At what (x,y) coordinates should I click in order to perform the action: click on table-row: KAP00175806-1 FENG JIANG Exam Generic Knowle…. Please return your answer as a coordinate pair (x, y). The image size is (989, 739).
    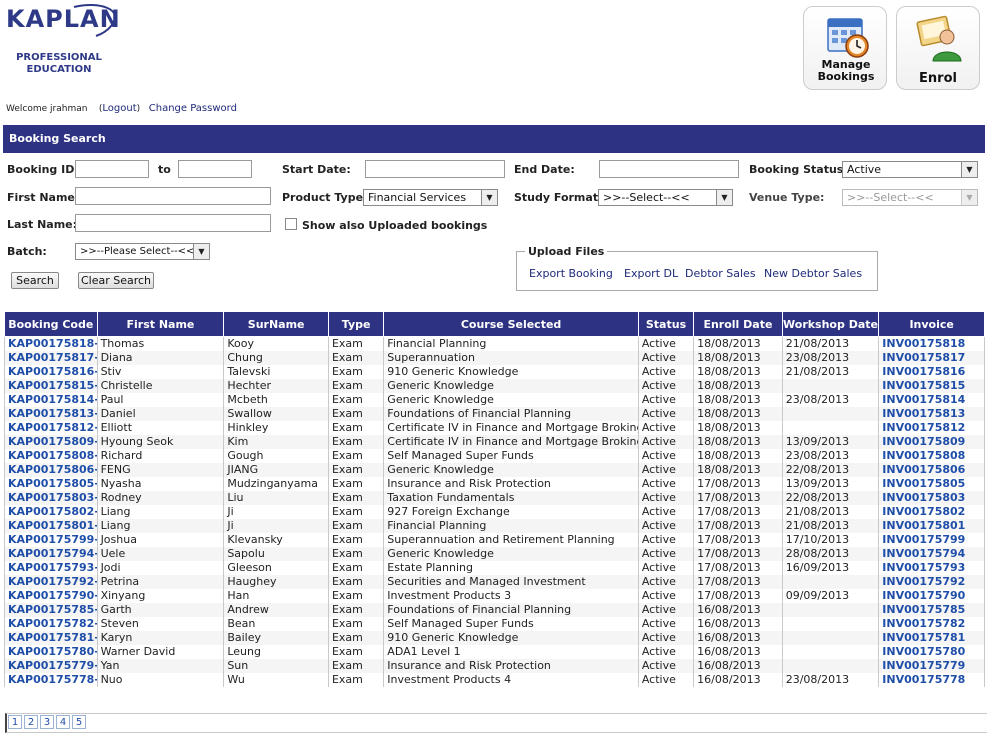
    Looking at the image, I should click on (494, 470).